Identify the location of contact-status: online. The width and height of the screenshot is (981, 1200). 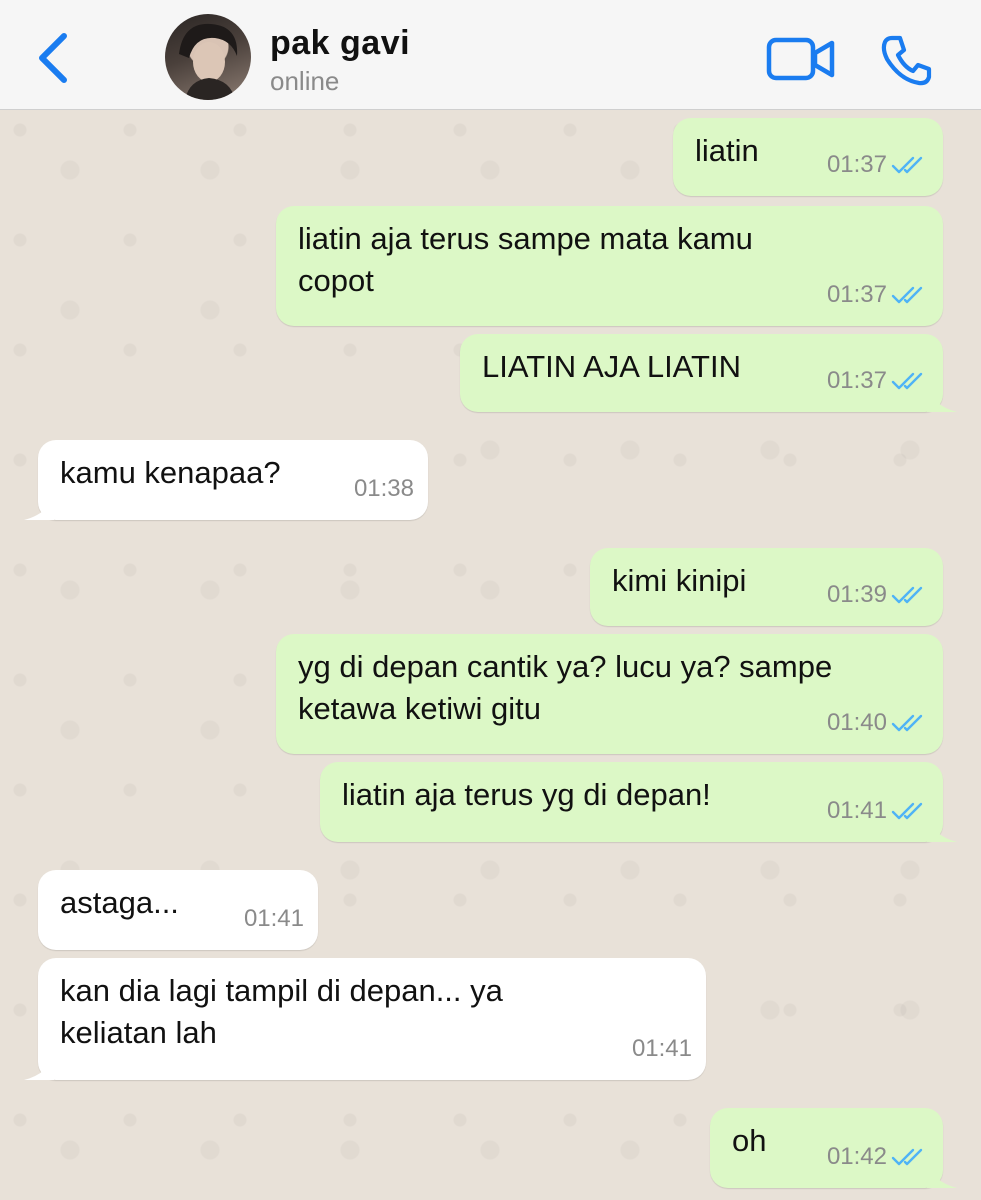
(305, 81).